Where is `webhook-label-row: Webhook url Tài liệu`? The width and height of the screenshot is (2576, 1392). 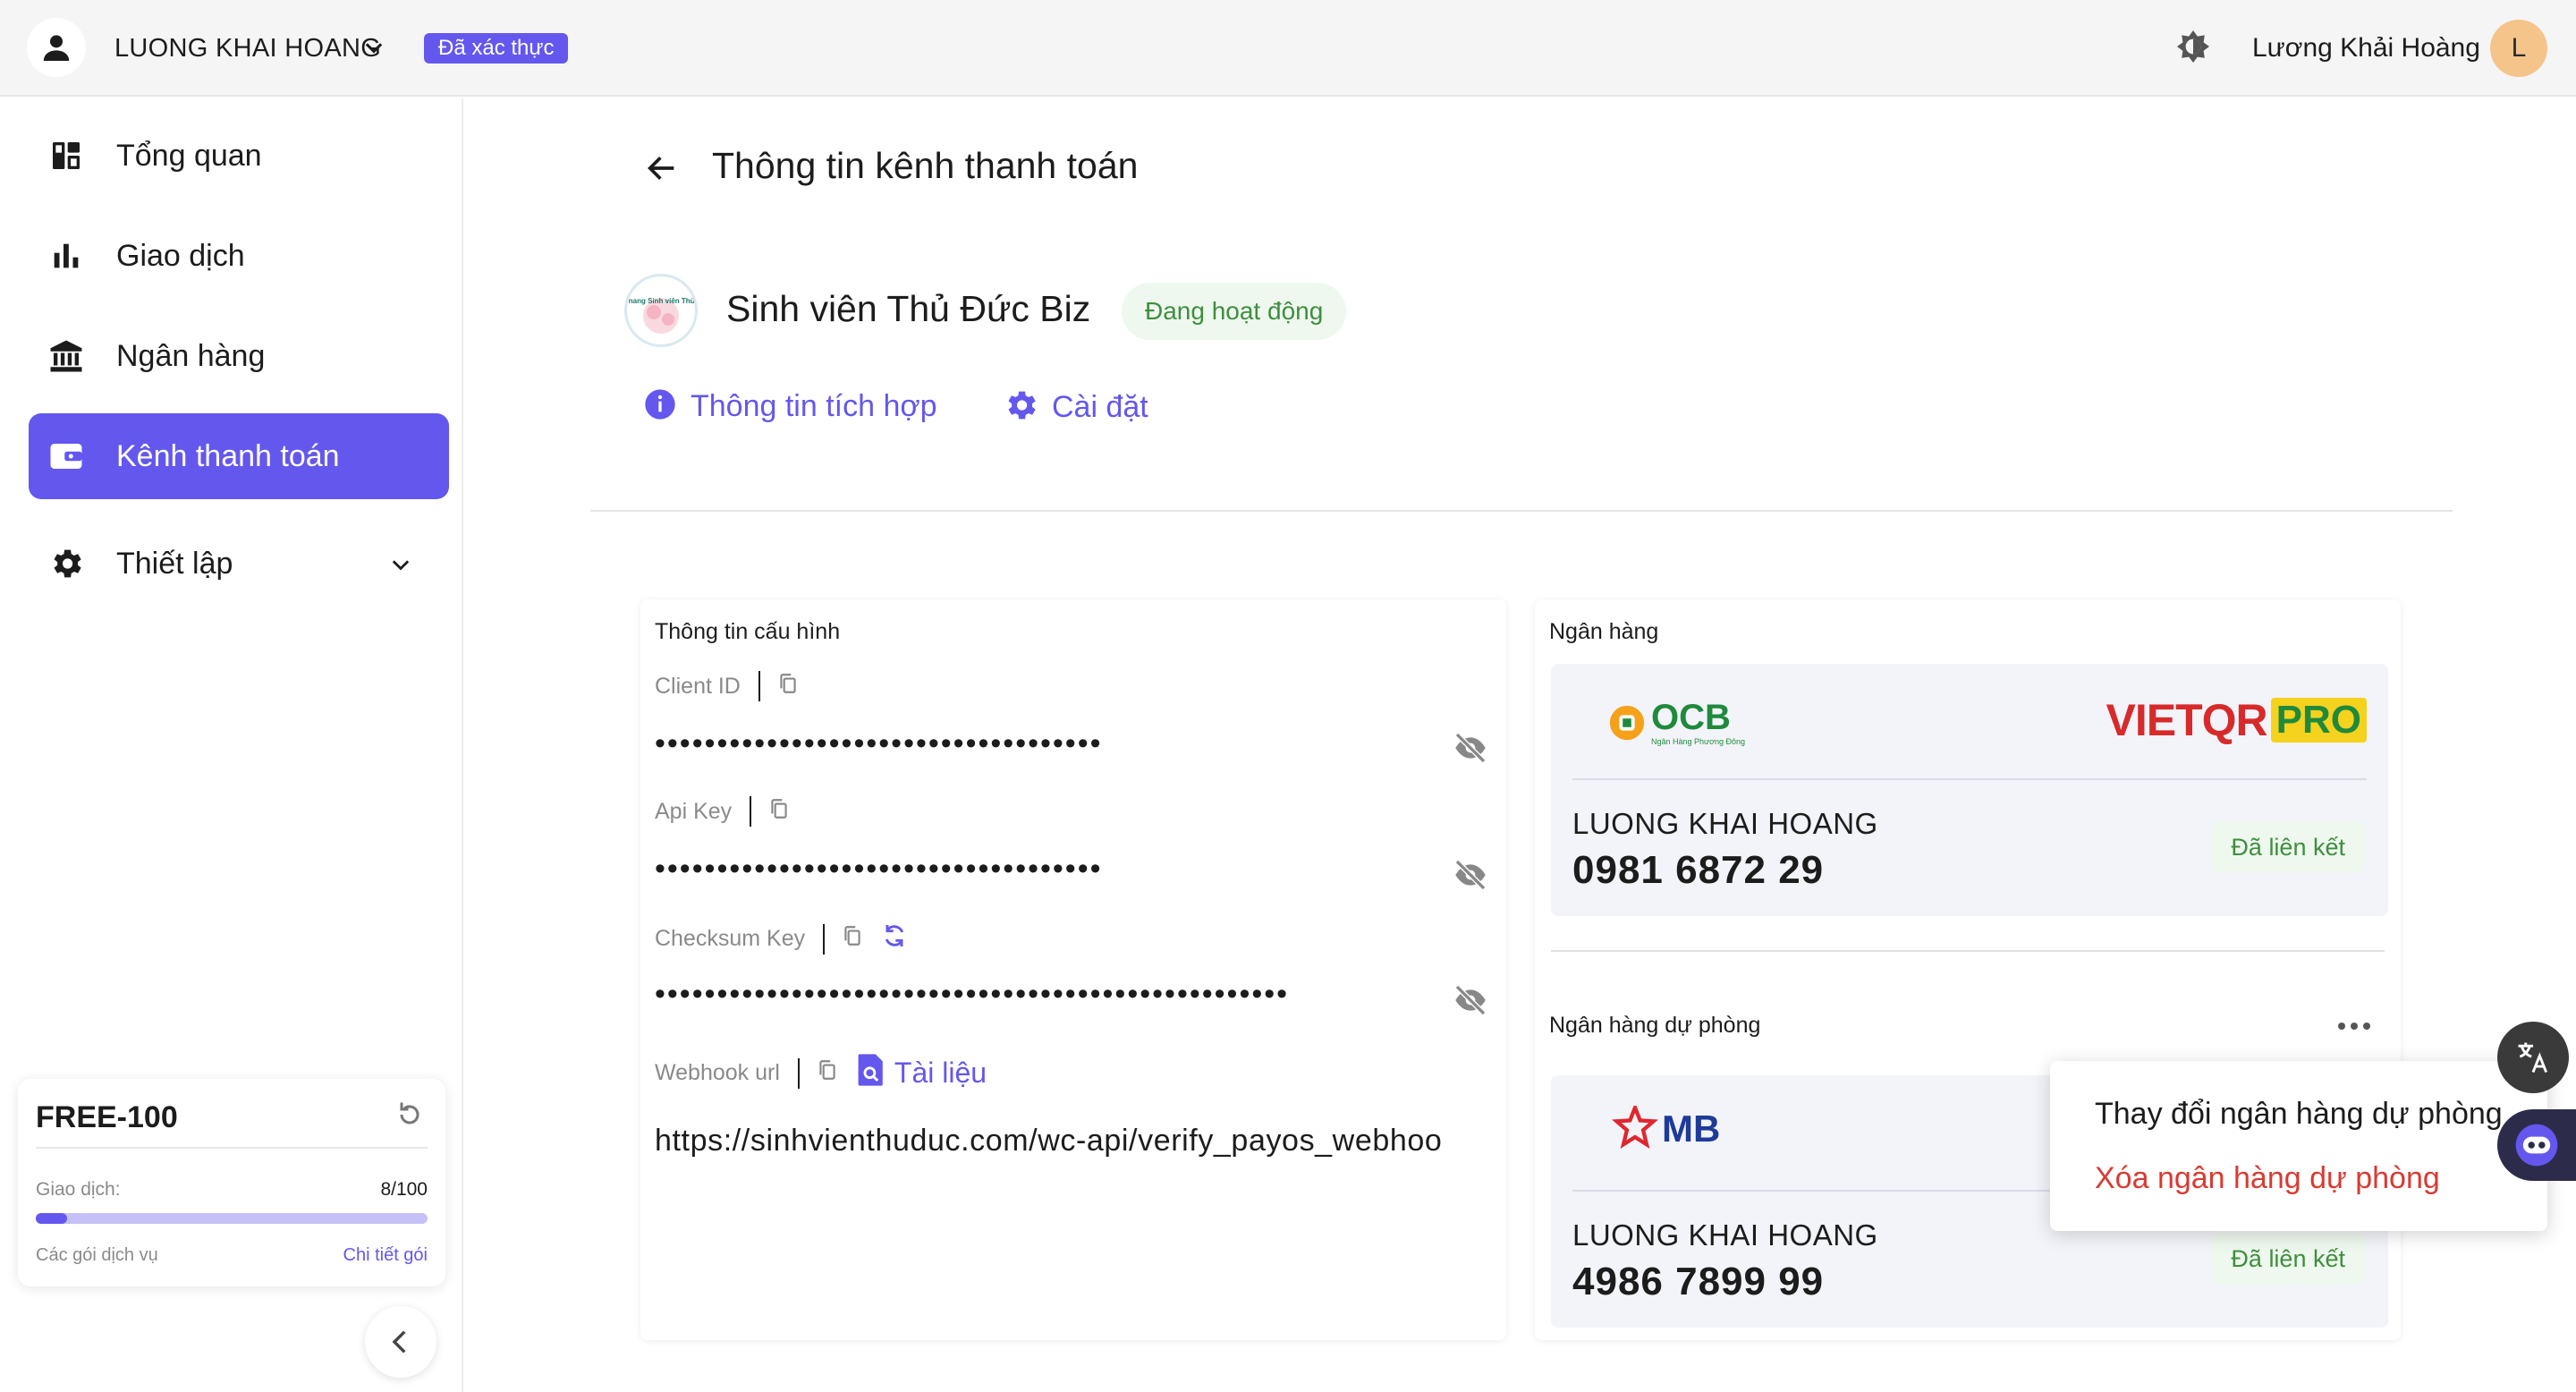 webhook-label-row: Webhook url Tài liệu is located at coordinates (821, 1073).